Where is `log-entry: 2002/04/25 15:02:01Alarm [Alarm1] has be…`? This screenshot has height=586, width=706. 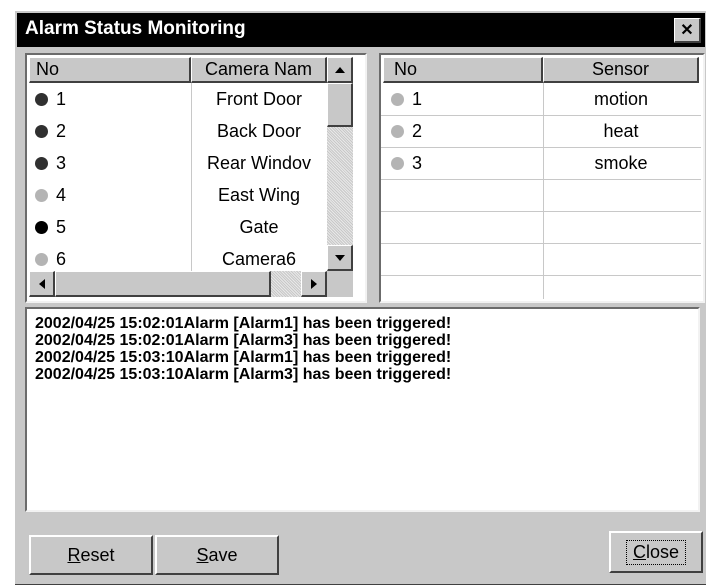 log-entry: 2002/04/25 15:02:01Alarm [Alarm1] has be… is located at coordinates (243, 323).